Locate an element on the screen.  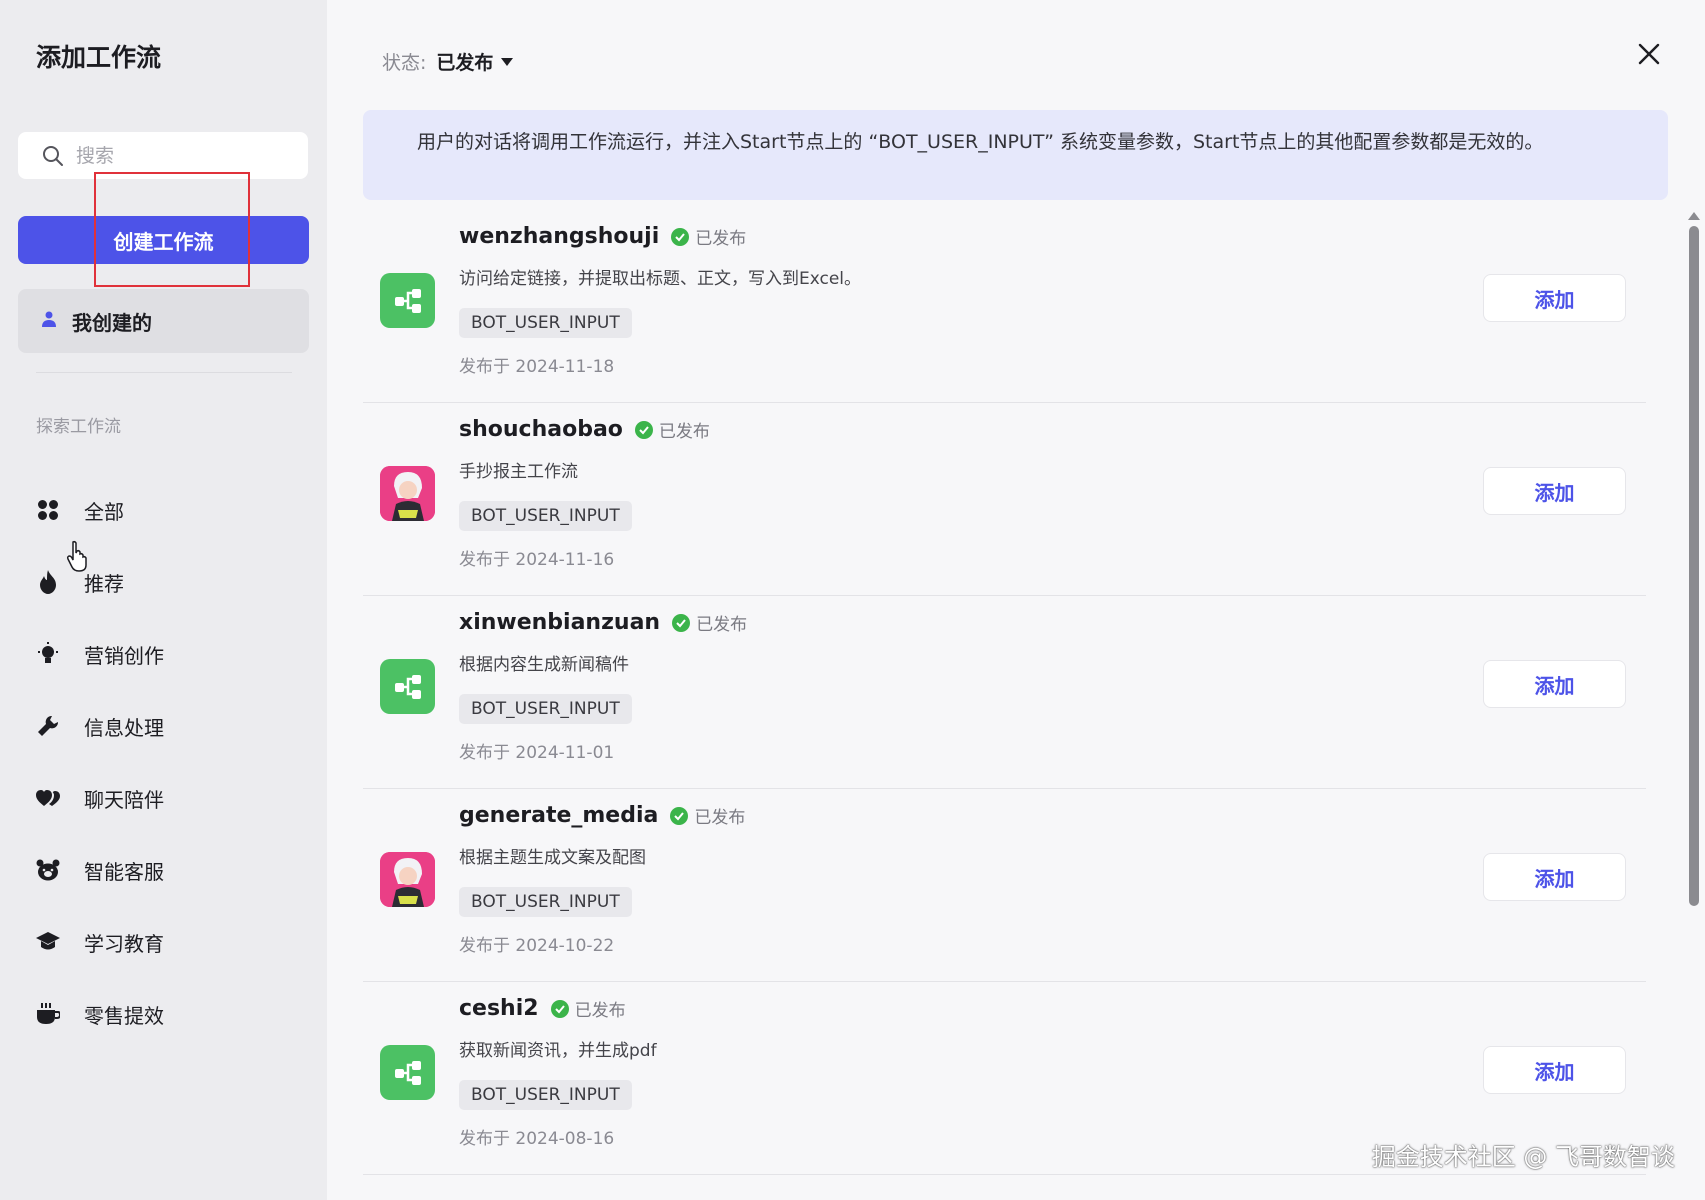
user-icon is located at coordinates (49, 321).